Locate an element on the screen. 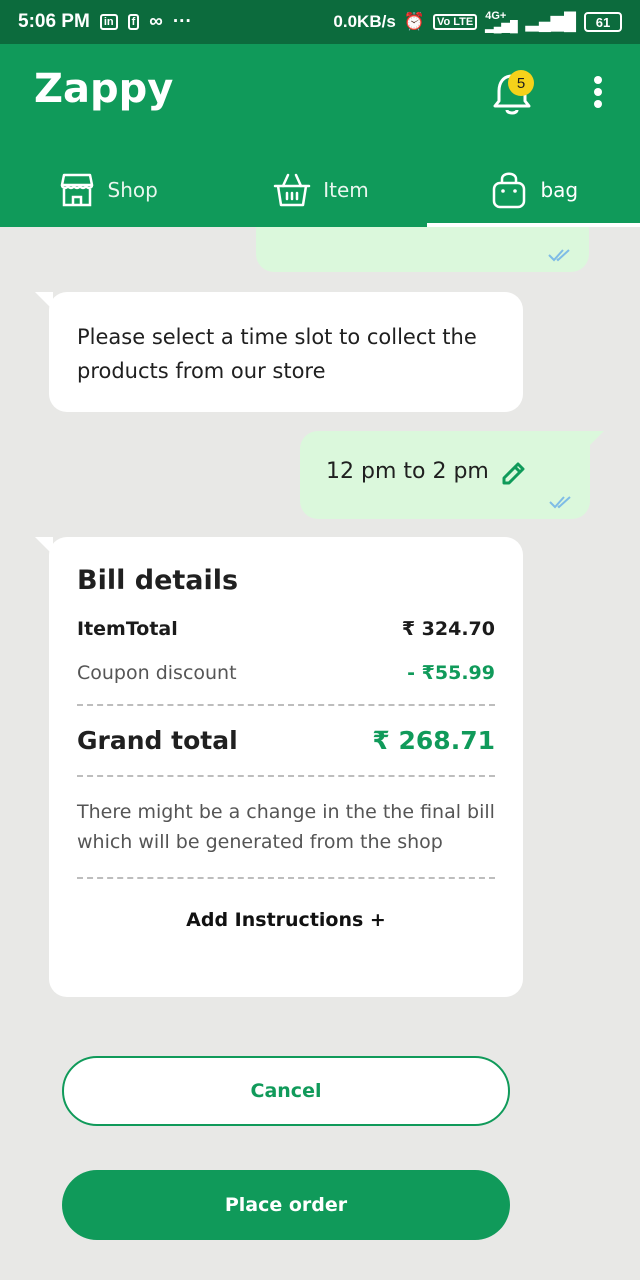 Image resolution: width=640 pixels, height=1280 pixels. item-total-label: ItemTotal is located at coordinates (127, 629).